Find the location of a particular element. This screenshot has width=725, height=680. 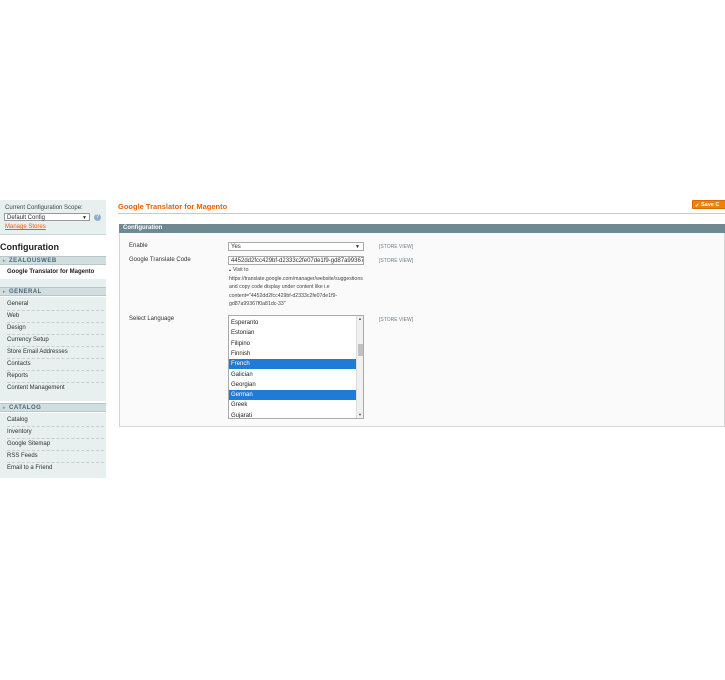

scope-label: Current Configuration Scope: is located at coordinates (44, 208).